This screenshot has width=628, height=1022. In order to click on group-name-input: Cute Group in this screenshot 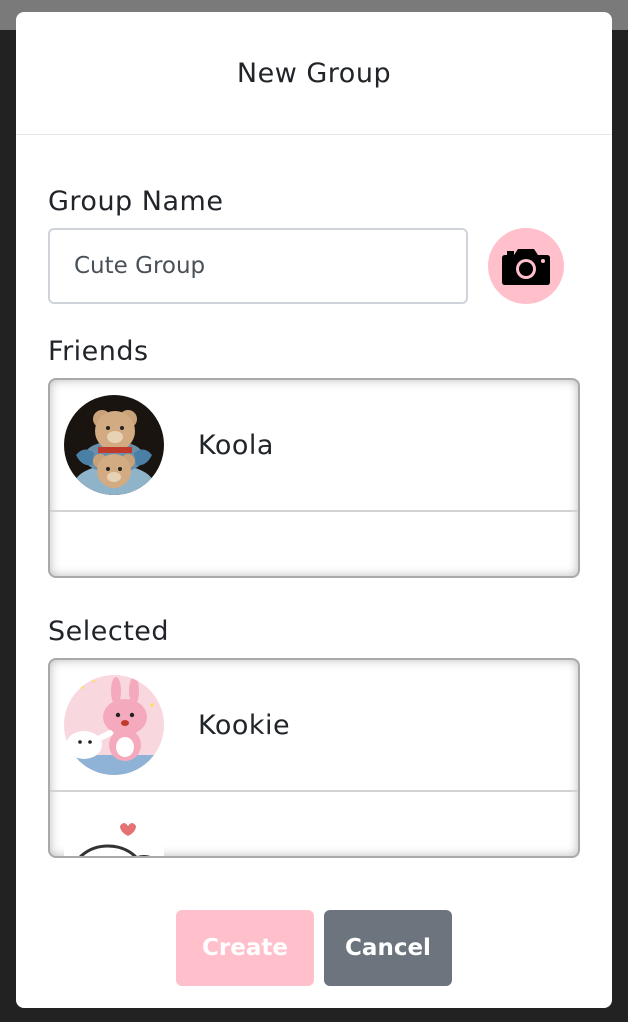, I will do `click(258, 266)`.